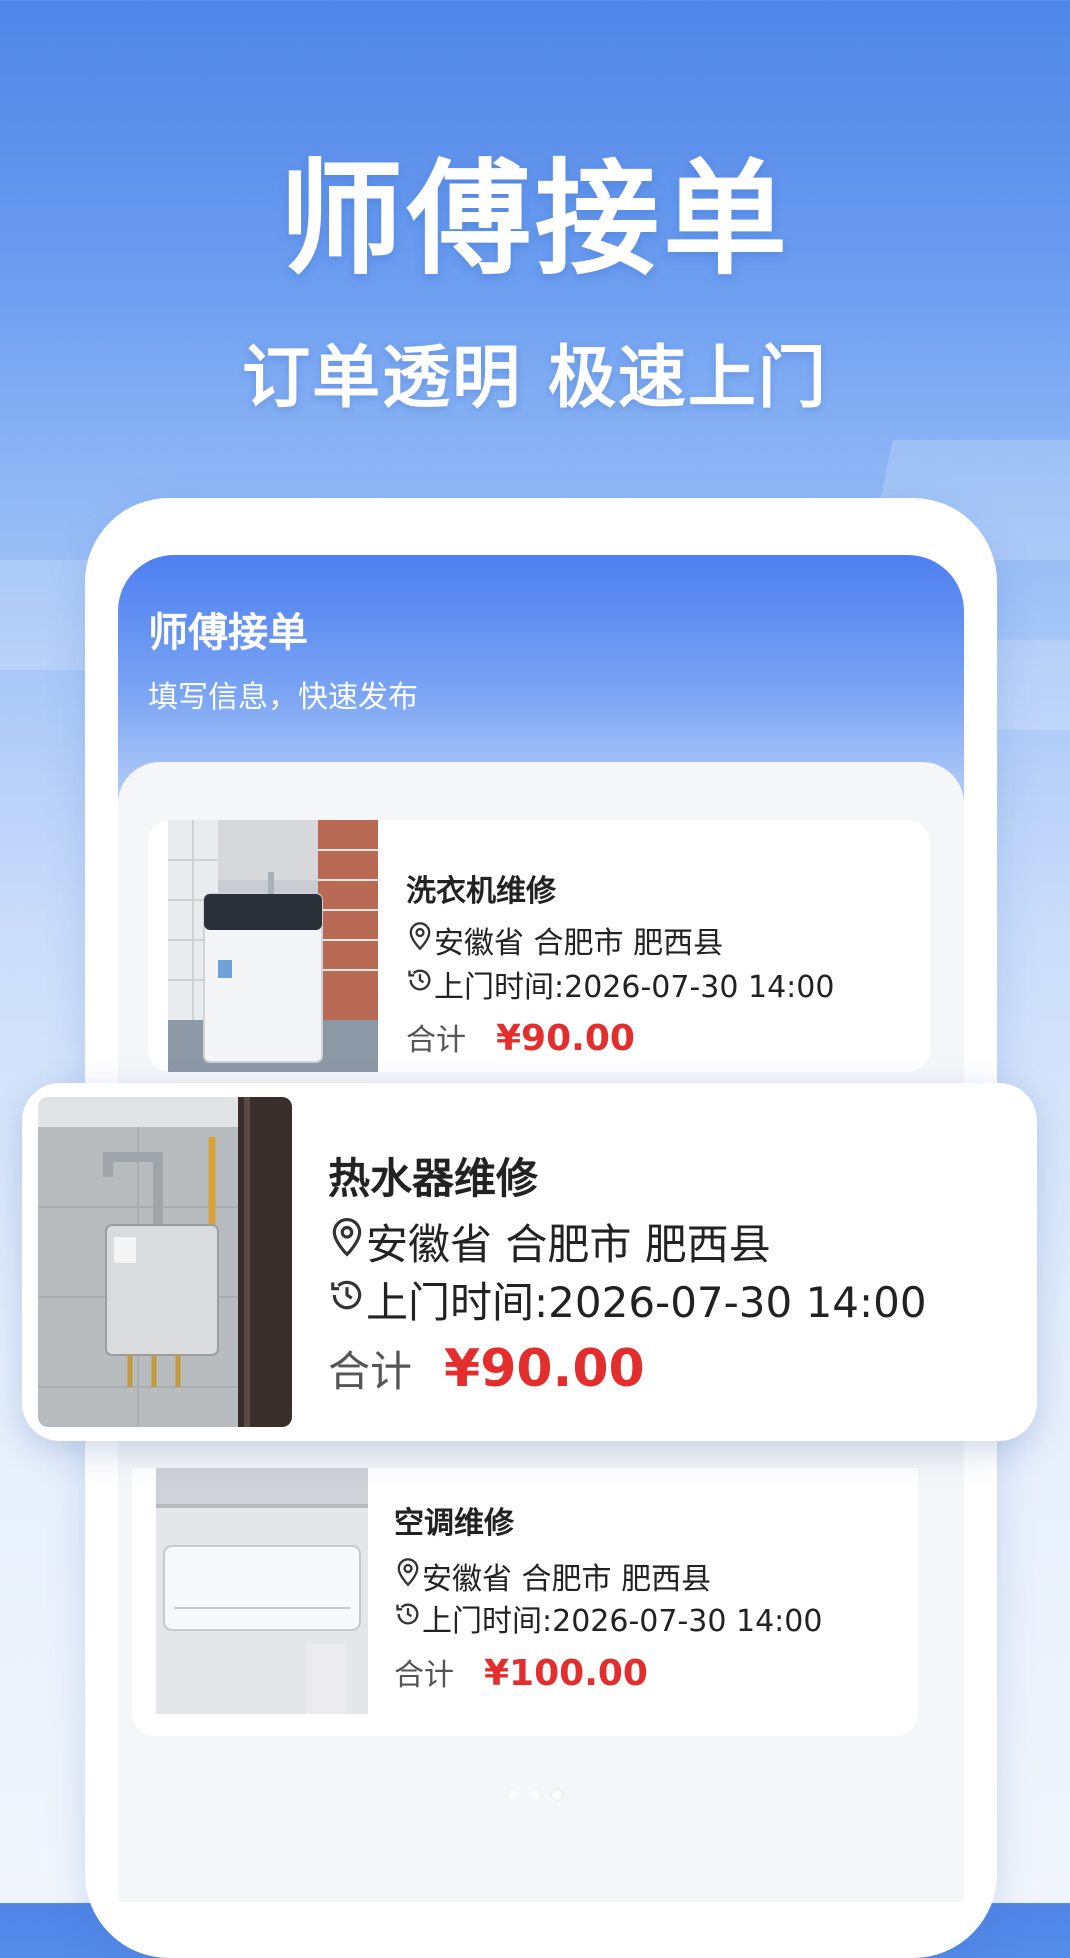 The width and height of the screenshot is (1070, 1958). I want to click on order-total: 合计 ¥100.00, so click(521, 1672).